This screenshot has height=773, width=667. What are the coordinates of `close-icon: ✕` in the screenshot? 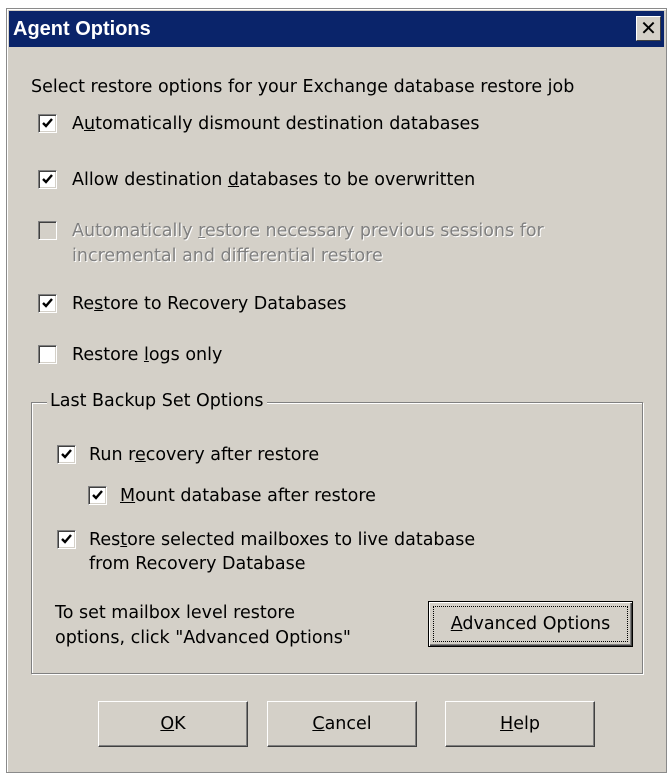 It's located at (648, 28).